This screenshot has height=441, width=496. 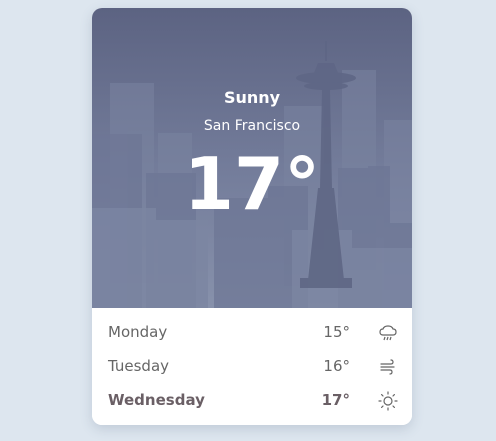 What do you see at coordinates (252, 184) in the screenshot?
I see `current-temperature: 17°` at bounding box center [252, 184].